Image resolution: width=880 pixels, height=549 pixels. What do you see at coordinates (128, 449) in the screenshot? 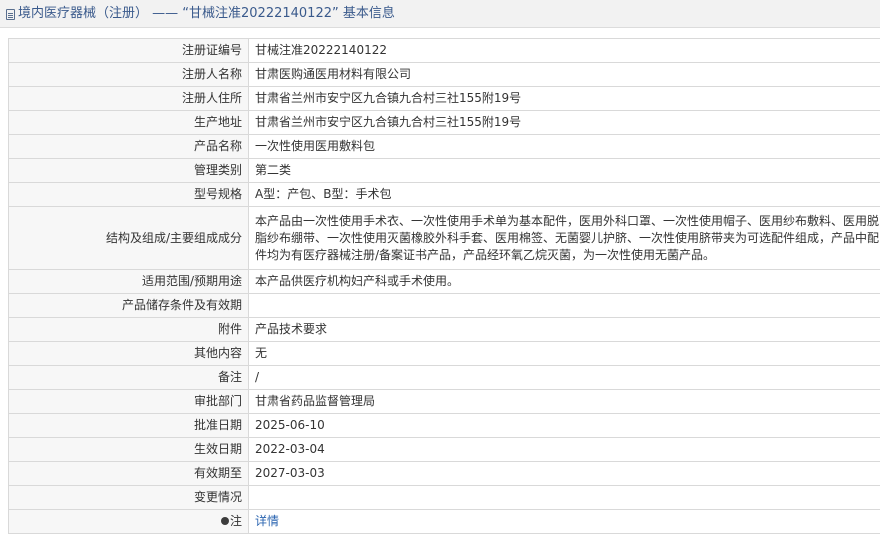
I see `field-label: 生效日期` at bounding box center [128, 449].